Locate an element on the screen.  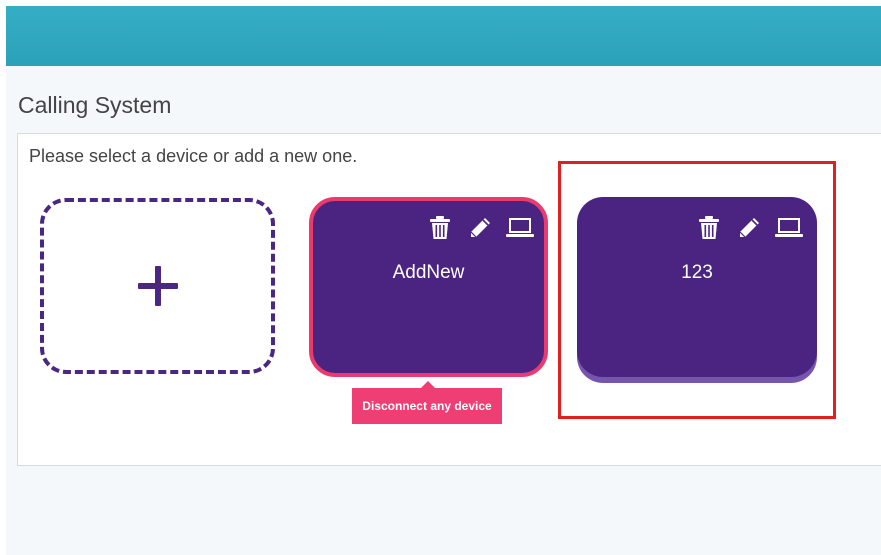
instruction-text: Please select a device or add a new one. is located at coordinates (193, 156).